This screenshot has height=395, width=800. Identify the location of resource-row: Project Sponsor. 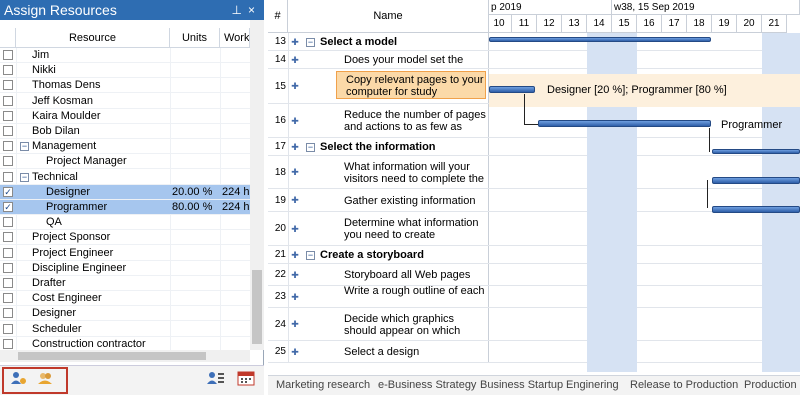
(125, 238).